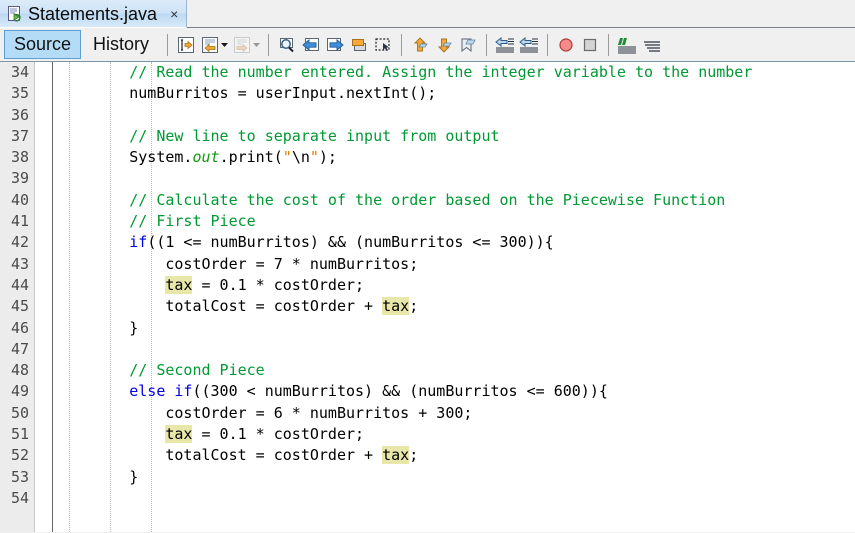 This screenshot has height=533, width=855. What do you see at coordinates (19, 434) in the screenshot?
I see `line-number: 51` at bounding box center [19, 434].